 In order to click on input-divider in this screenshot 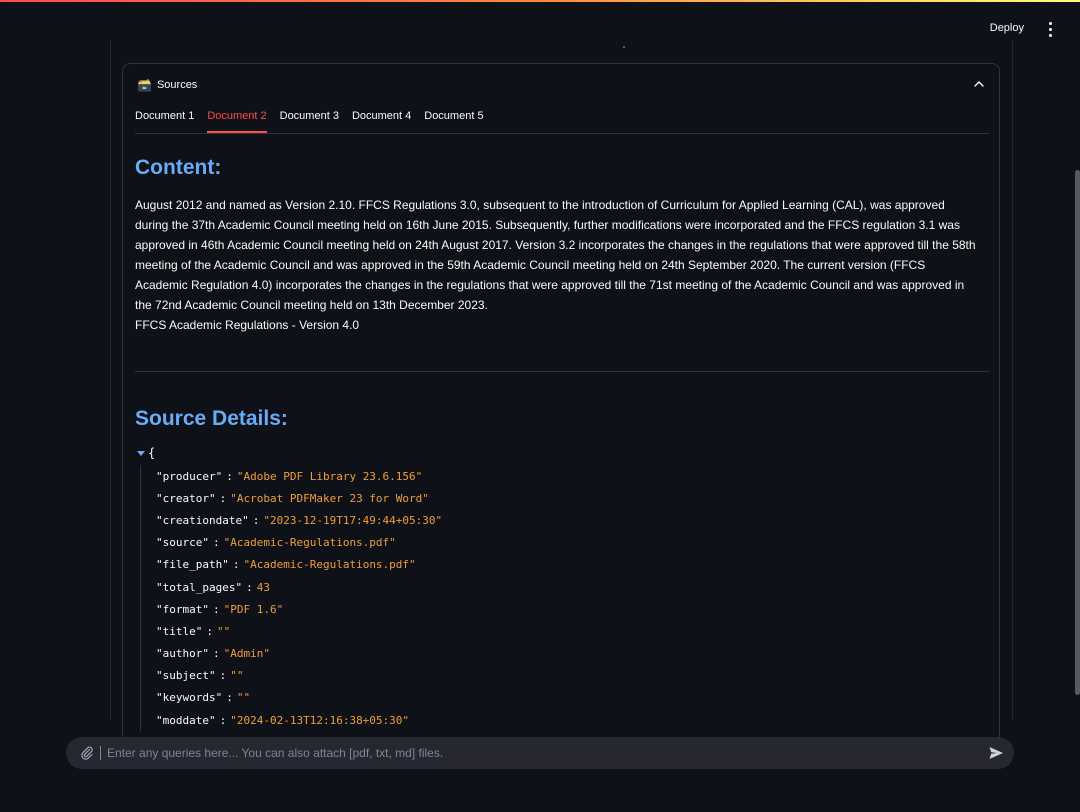, I will do `click(100, 753)`.